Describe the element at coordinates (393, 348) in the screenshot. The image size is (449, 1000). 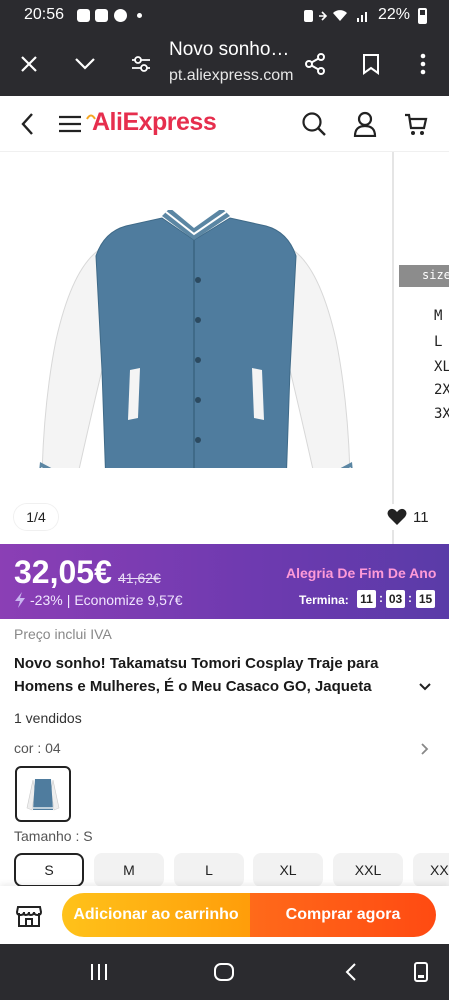
I see `gallery-divider` at that location.